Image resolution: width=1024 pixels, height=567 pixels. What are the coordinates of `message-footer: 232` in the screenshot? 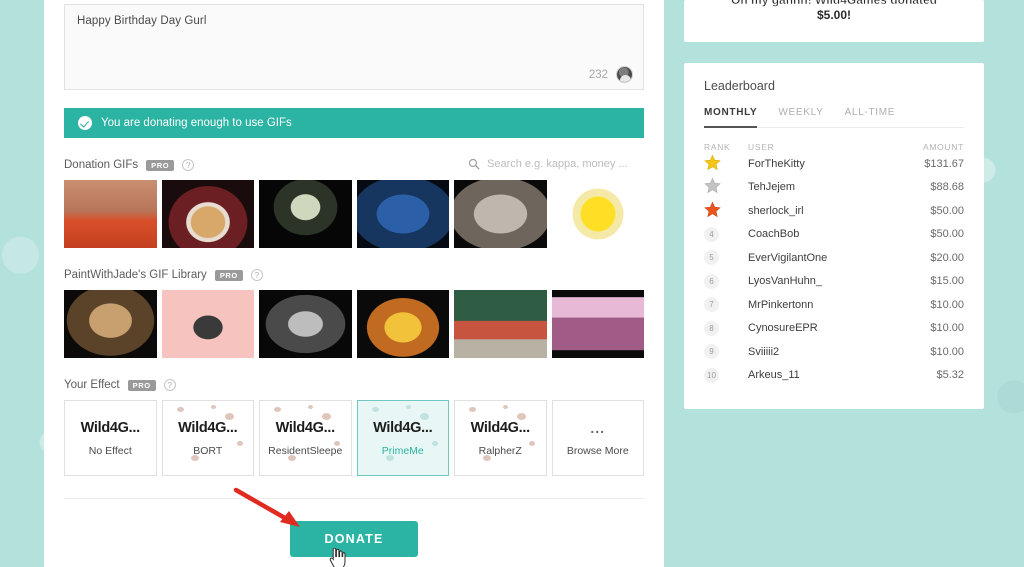 It's located at (611, 74).